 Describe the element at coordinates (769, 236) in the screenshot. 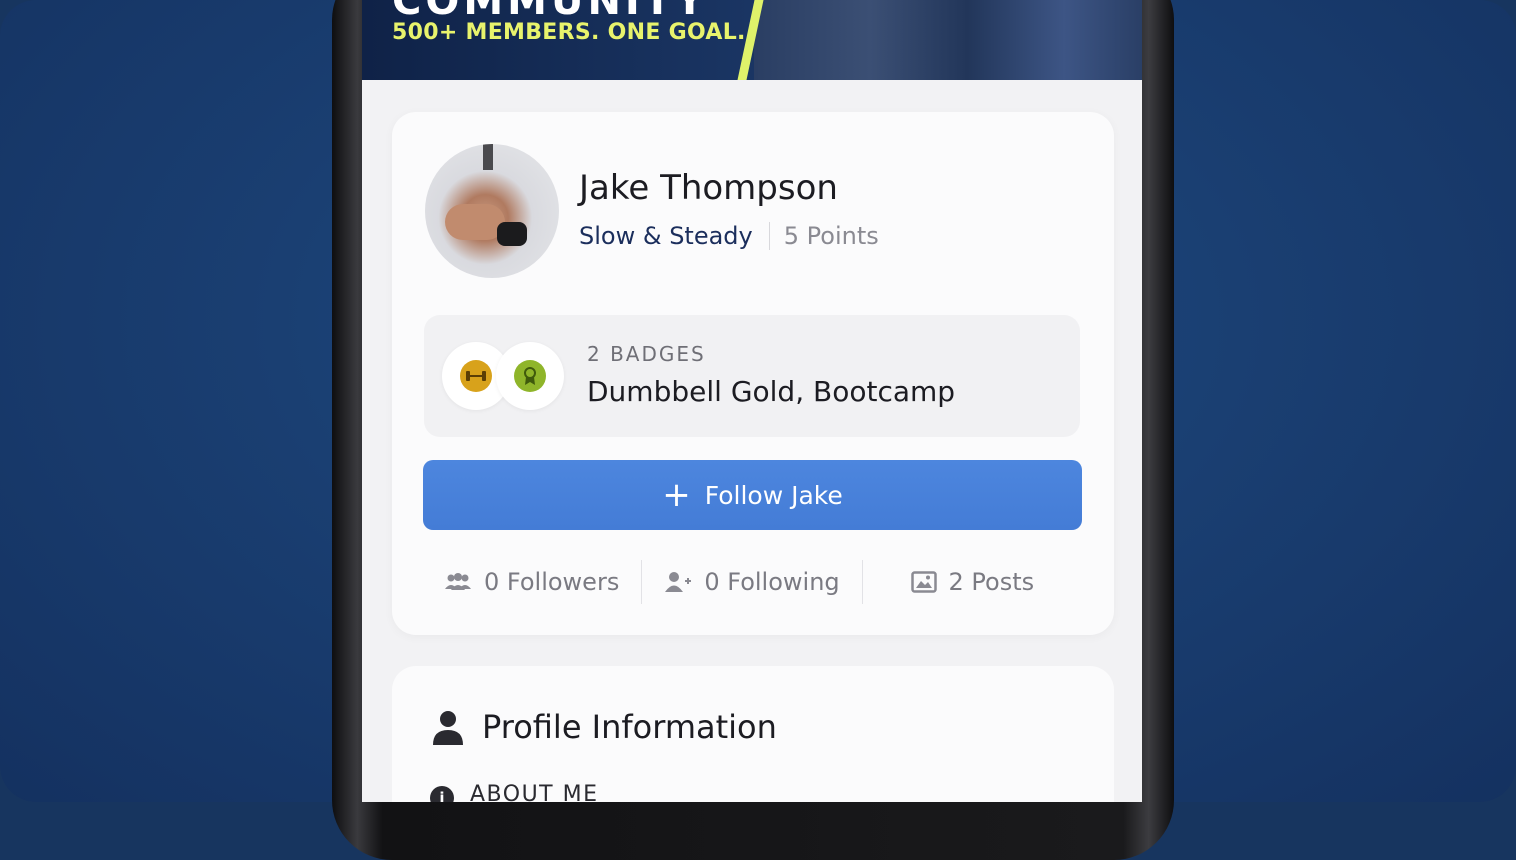

I see `divider` at that location.